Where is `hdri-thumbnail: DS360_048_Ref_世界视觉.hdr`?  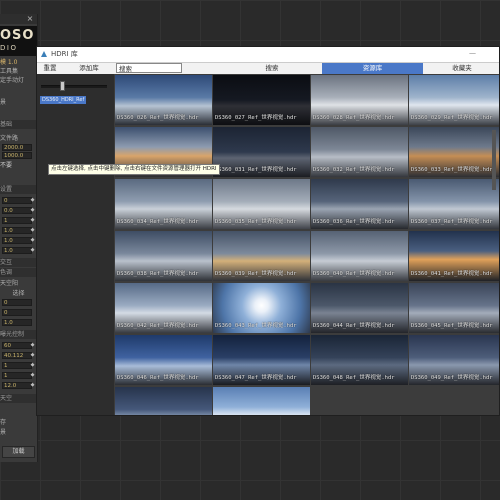
hdri-thumbnail: DS360_048_Ref_世界视觉.hdr is located at coordinates (359, 360).